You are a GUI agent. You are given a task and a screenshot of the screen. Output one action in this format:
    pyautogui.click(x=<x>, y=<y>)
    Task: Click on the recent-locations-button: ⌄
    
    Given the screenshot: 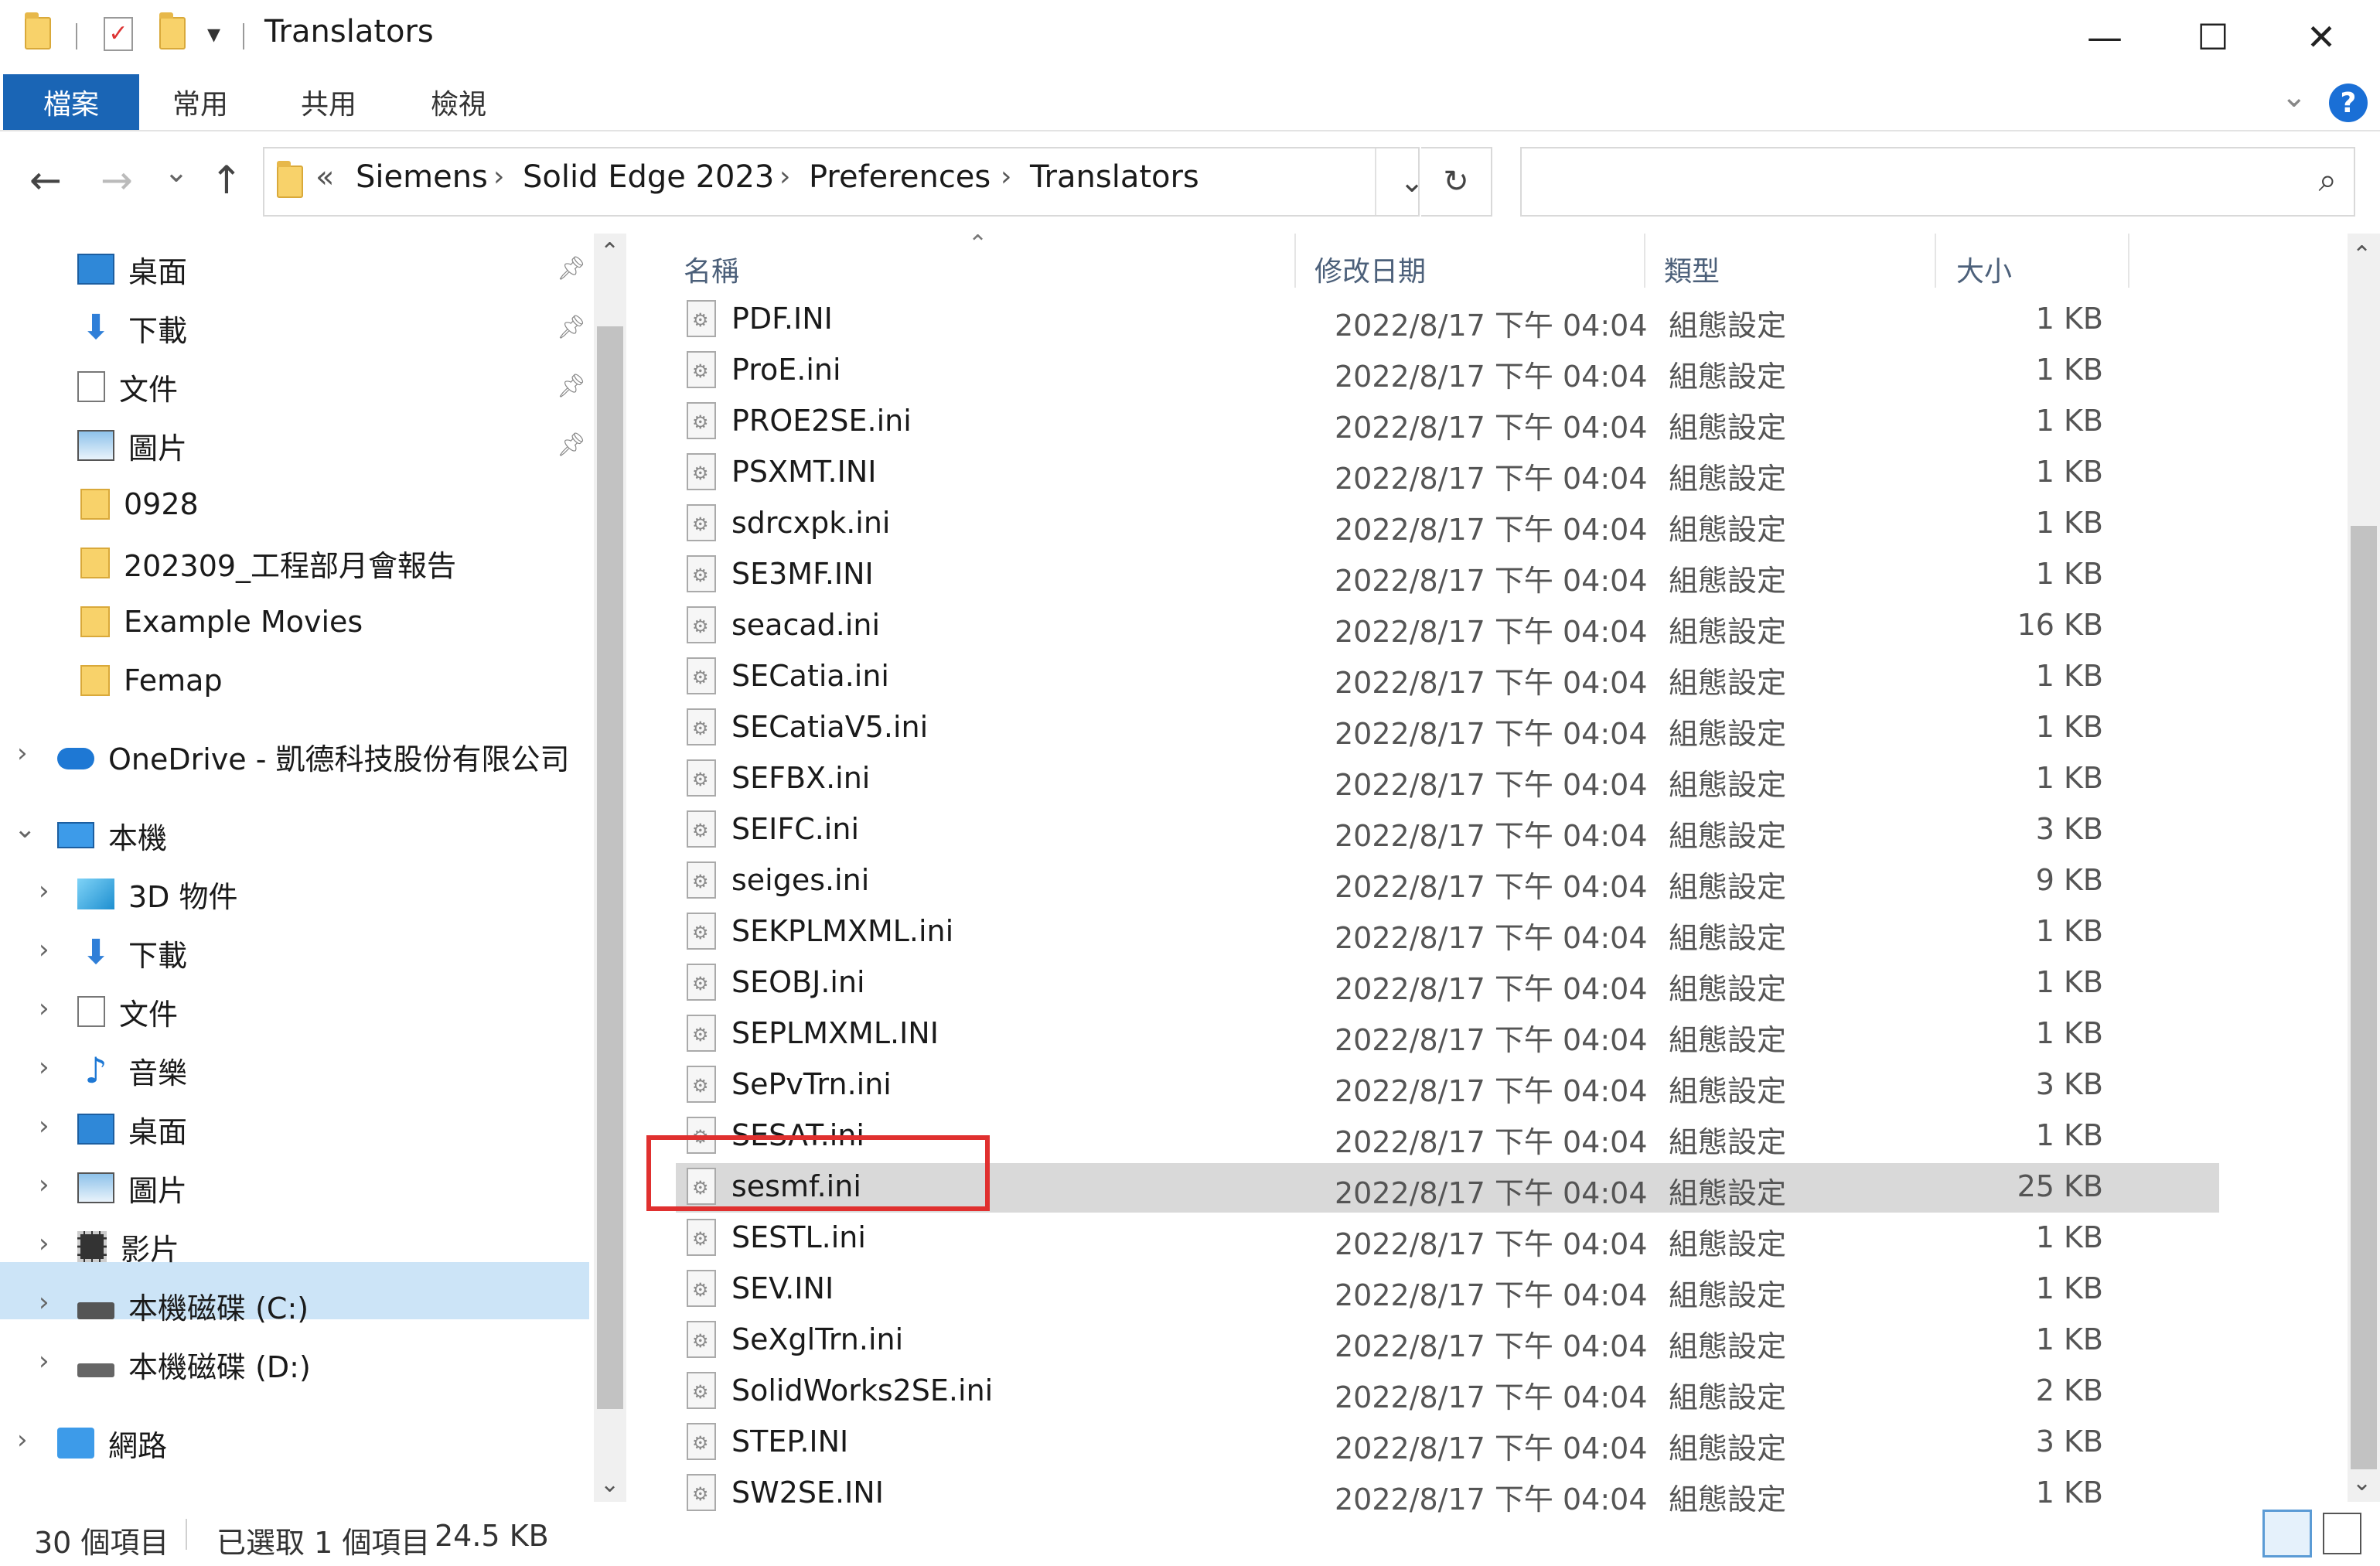 What is the action you would take?
    pyautogui.click(x=176, y=172)
    